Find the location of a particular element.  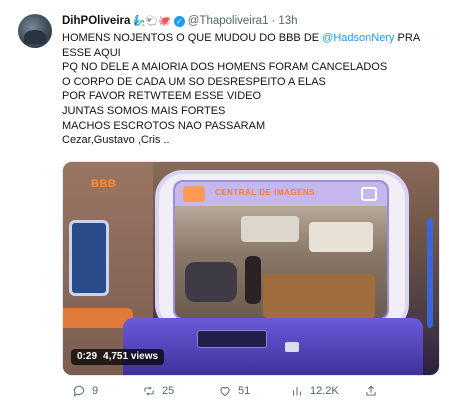

author-emojis: 🧞‍♂️🐑🐙 is located at coordinates (152, 21).